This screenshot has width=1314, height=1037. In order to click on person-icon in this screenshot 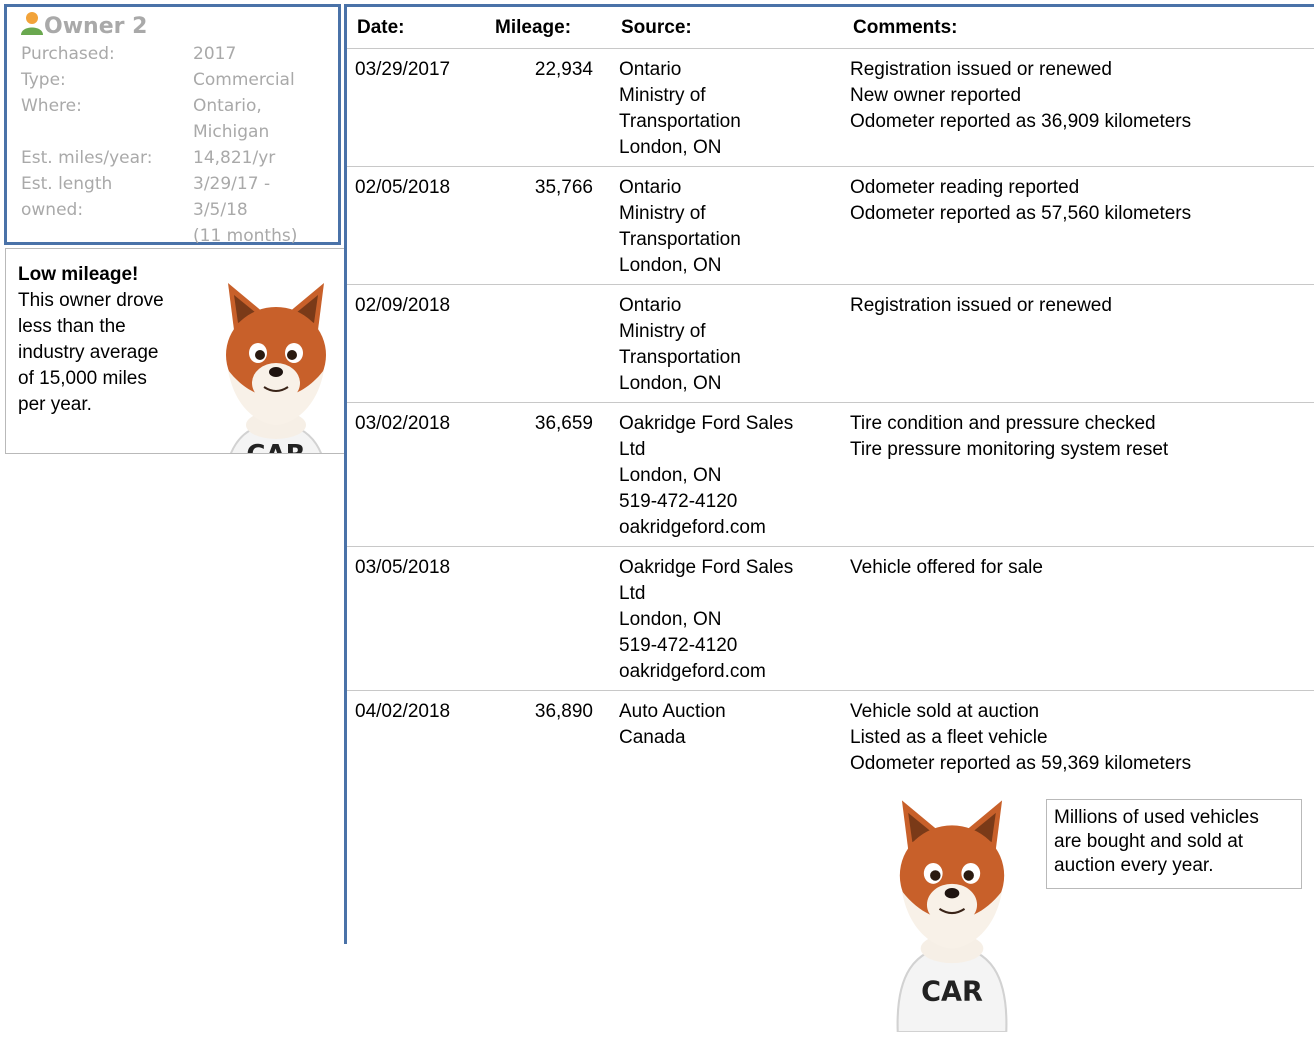, I will do `click(32, 26)`.